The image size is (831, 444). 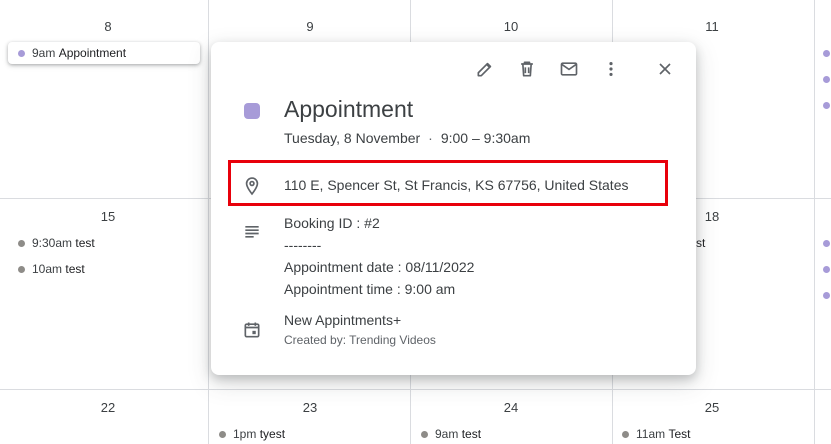 I want to click on calendar-creator: Created by: Trending Videos, so click(x=360, y=340).